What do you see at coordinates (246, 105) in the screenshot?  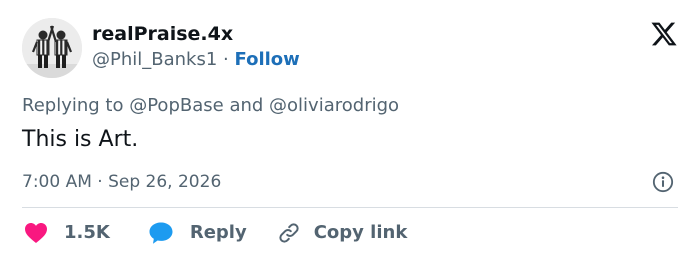 I see `reply-conjunction: and` at bounding box center [246, 105].